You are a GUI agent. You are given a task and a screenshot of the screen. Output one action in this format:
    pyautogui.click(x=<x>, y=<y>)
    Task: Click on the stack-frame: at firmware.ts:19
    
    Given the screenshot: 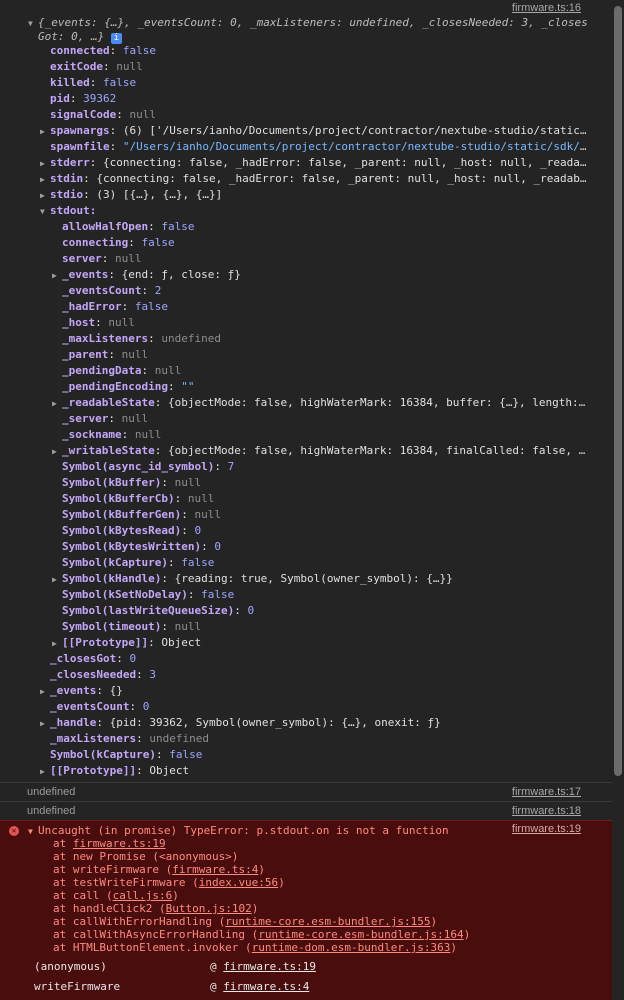 What is the action you would take?
    pyautogui.click(x=109, y=843)
    